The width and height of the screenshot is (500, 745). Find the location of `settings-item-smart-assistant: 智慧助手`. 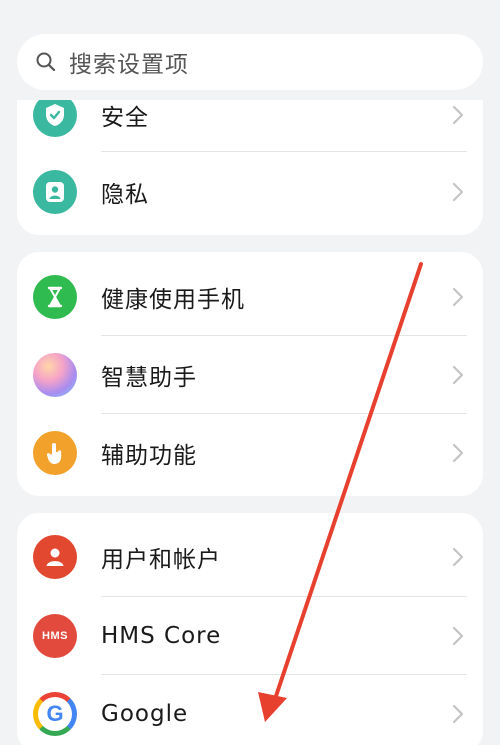

settings-item-smart-assistant: 智慧助手 is located at coordinates (250, 375).